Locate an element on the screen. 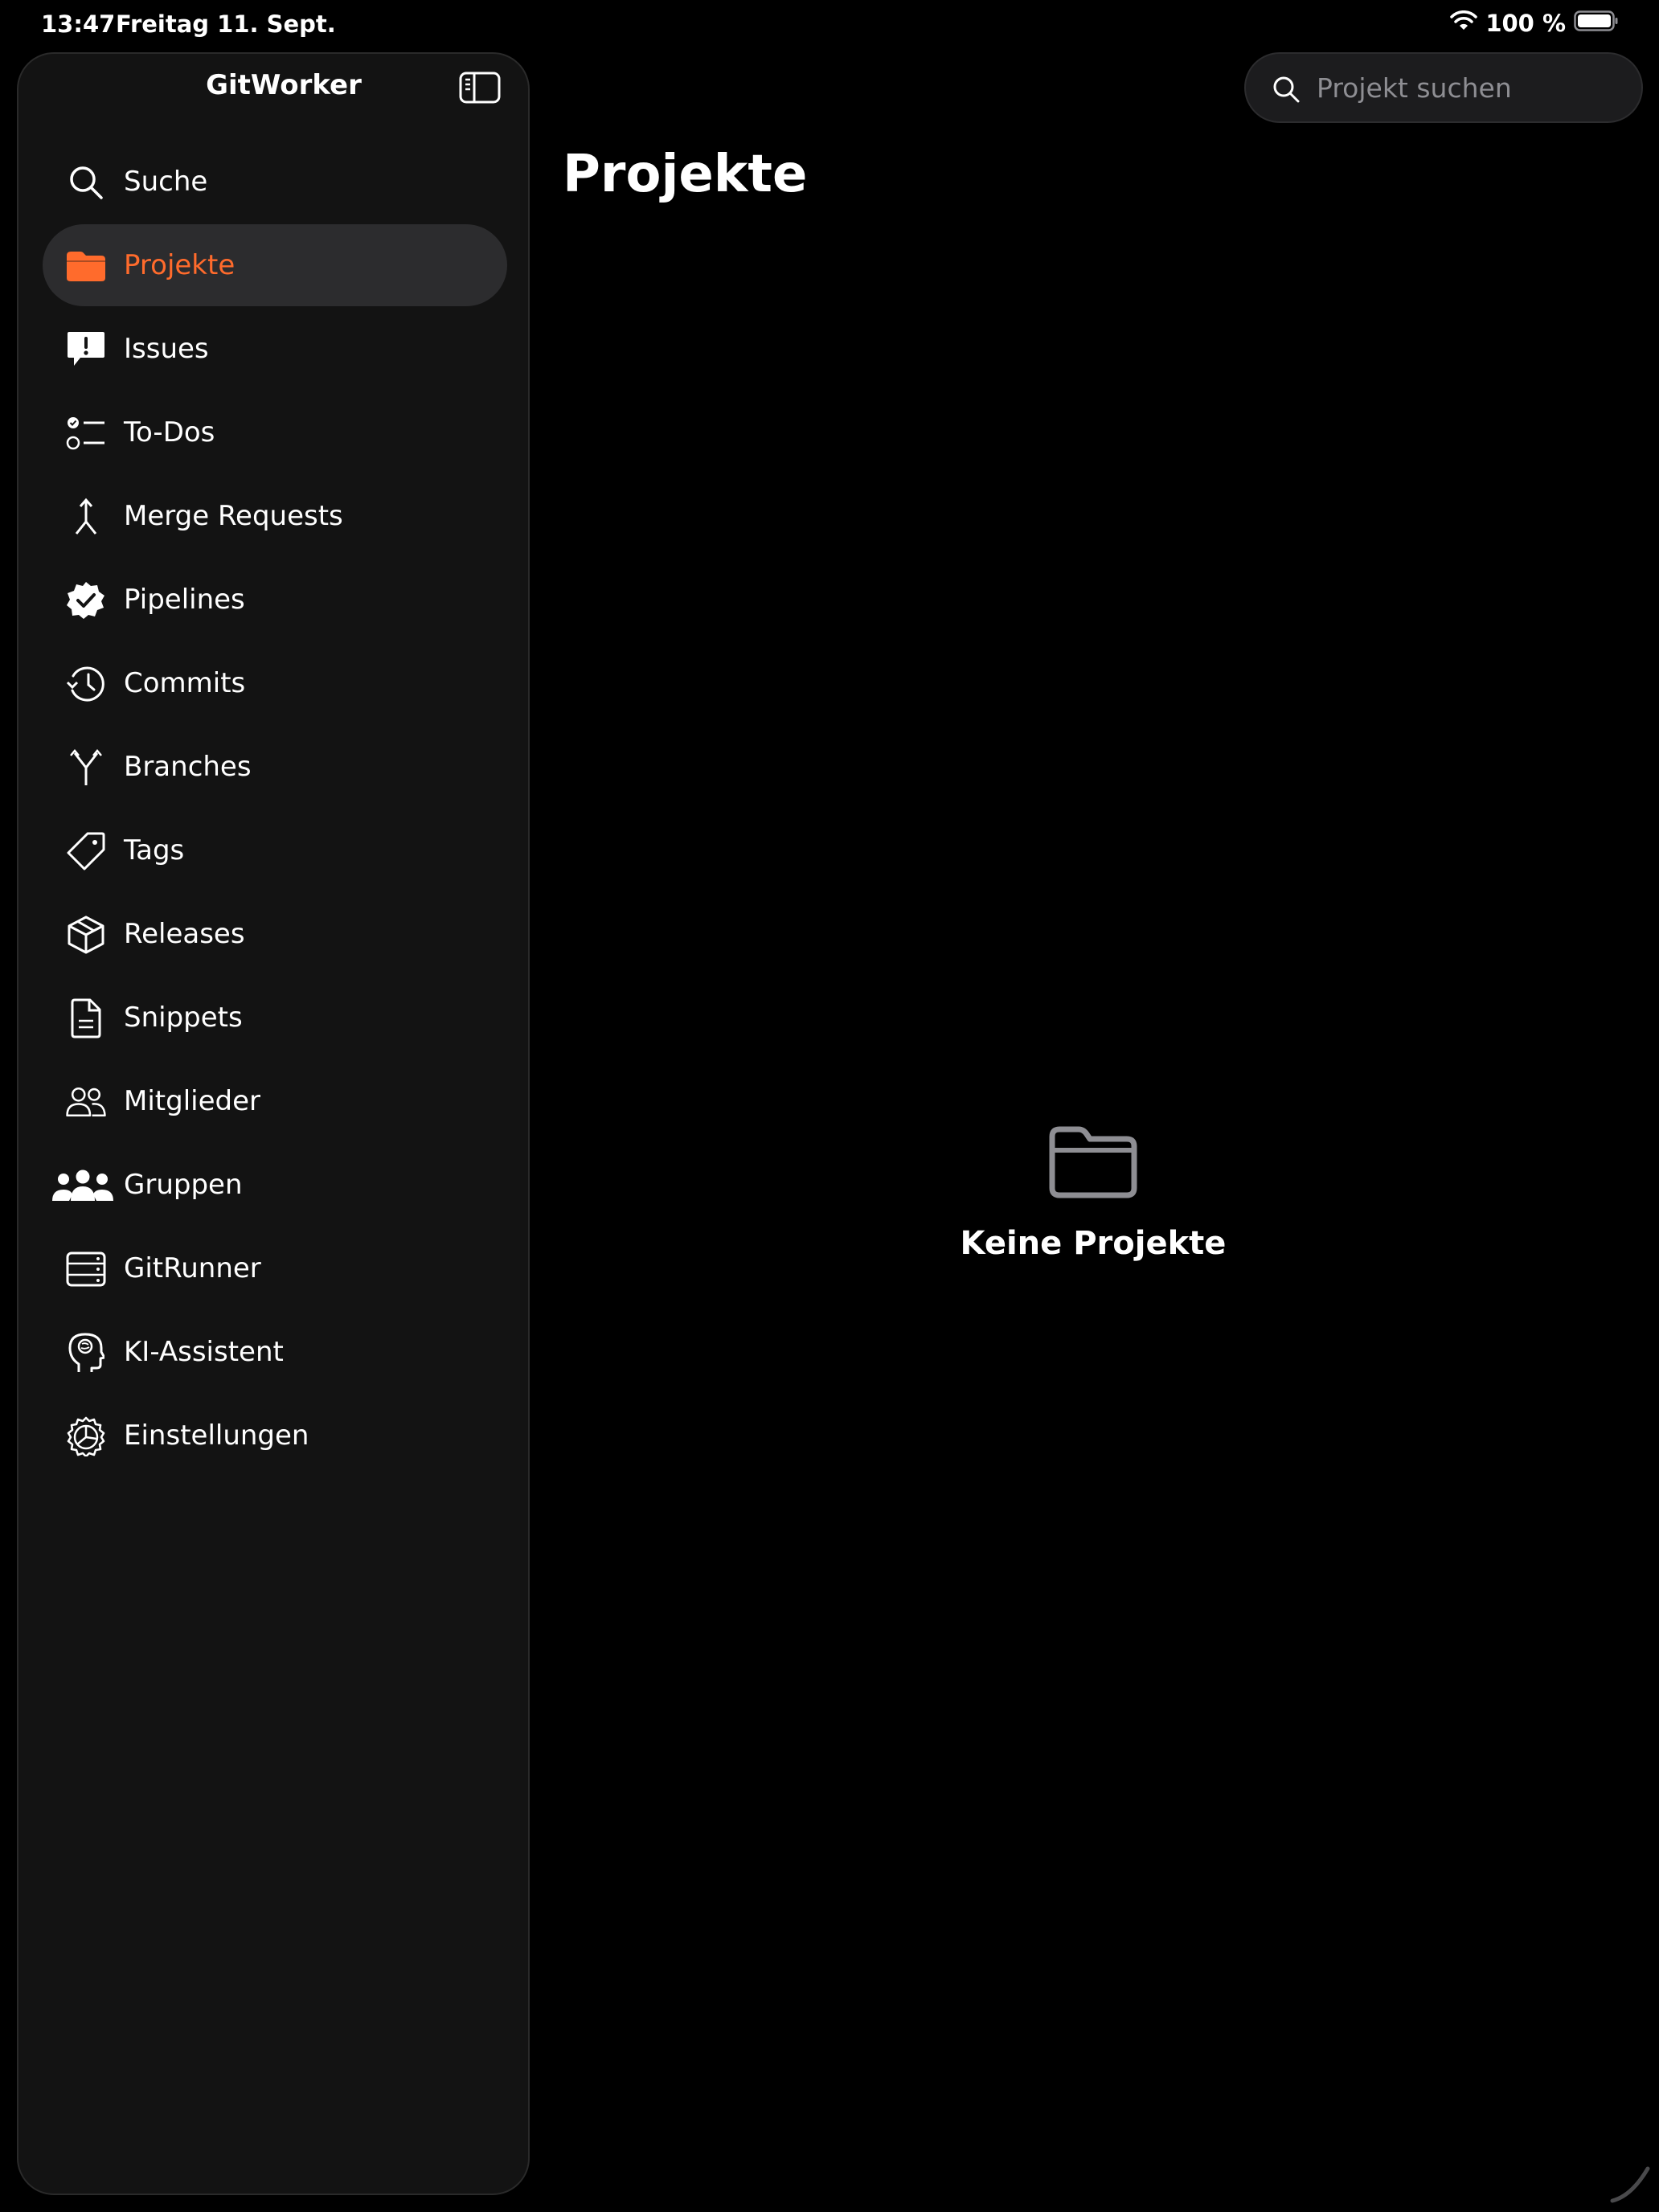  status-time: 13:47 is located at coordinates (78, 24).